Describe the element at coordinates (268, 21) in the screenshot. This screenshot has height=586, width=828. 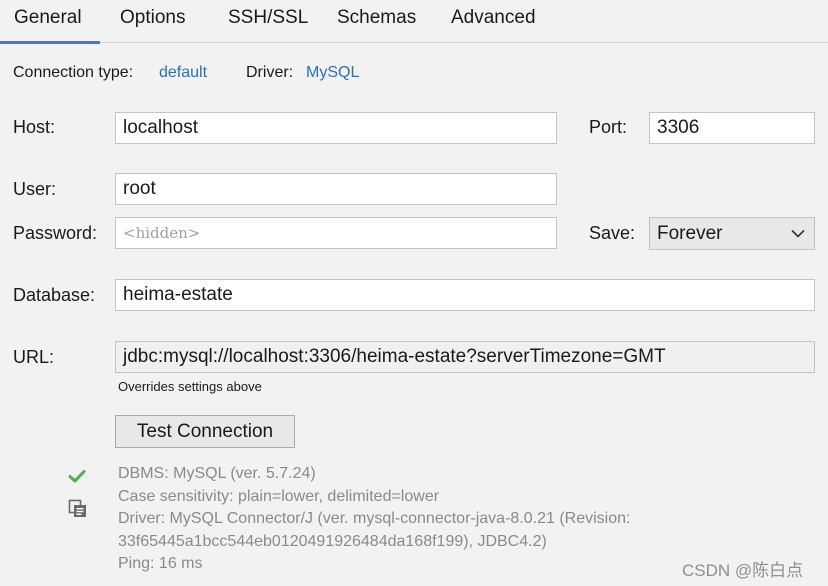
I see `tab-ssh-ssl: SSH/SSL` at that location.